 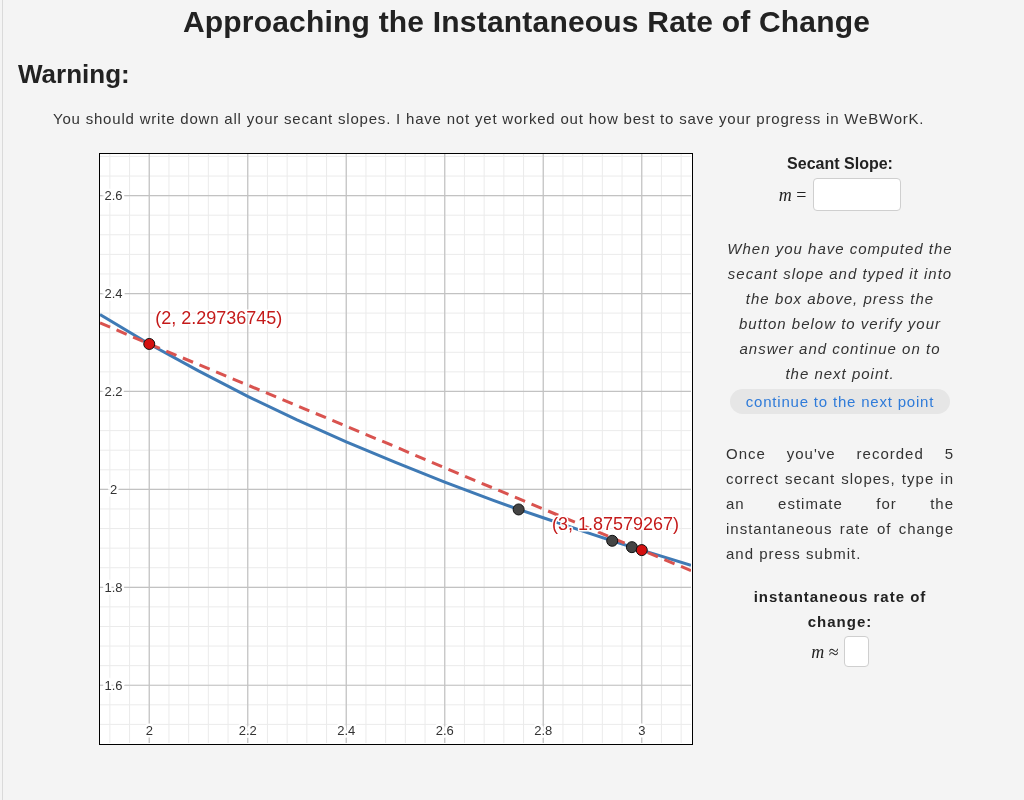 I want to click on estimate-instructions: Once you've recorded 5 correct secant slopes, type in an estimate for the instantaneous rate of change and press submit., so click(x=840, y=504).